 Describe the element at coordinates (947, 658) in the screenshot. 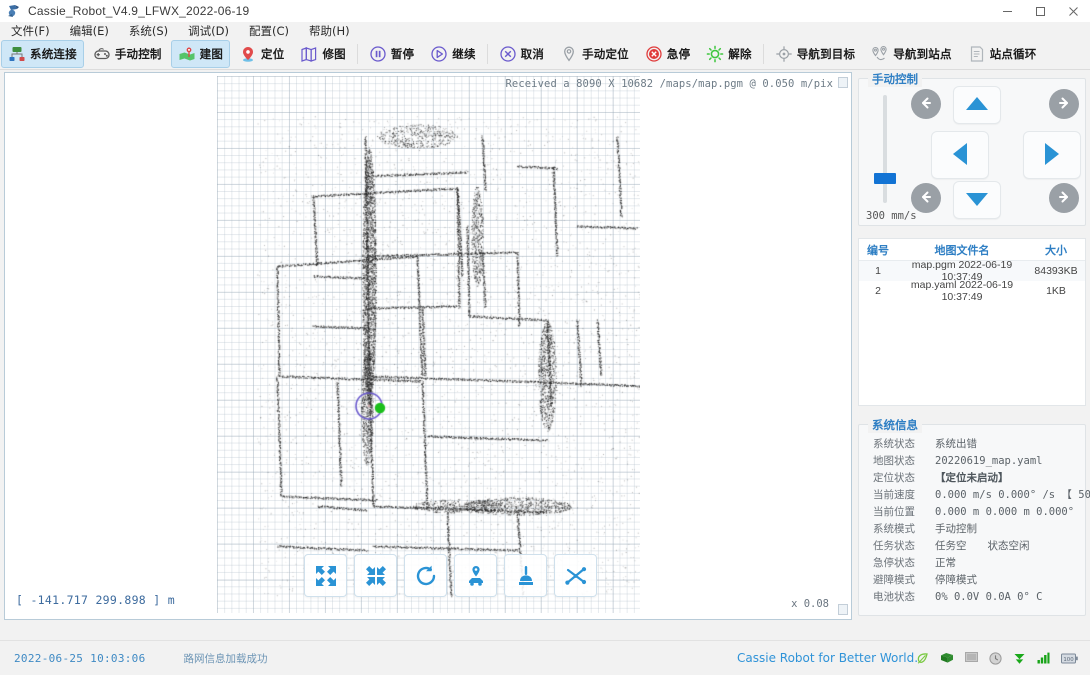

I see `book-status-icon` at that location.